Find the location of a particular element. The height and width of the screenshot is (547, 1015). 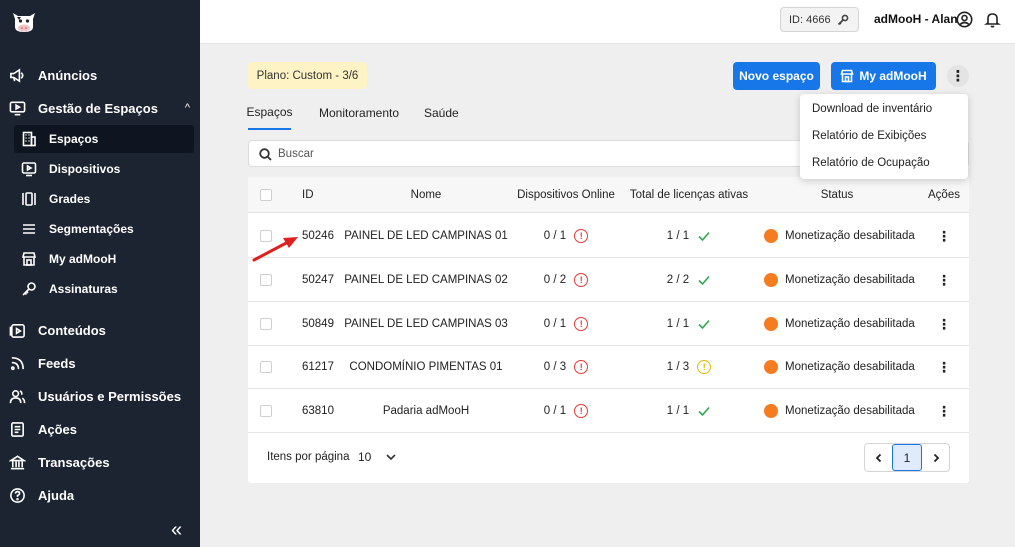

search-icon is located at coordinates (265, 154).